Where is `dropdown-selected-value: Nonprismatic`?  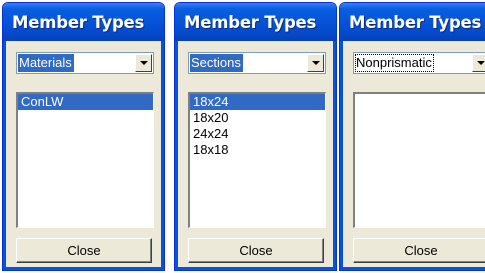 dropdown-selected-value: Nonprismatic is located at coordinates (394, 63).